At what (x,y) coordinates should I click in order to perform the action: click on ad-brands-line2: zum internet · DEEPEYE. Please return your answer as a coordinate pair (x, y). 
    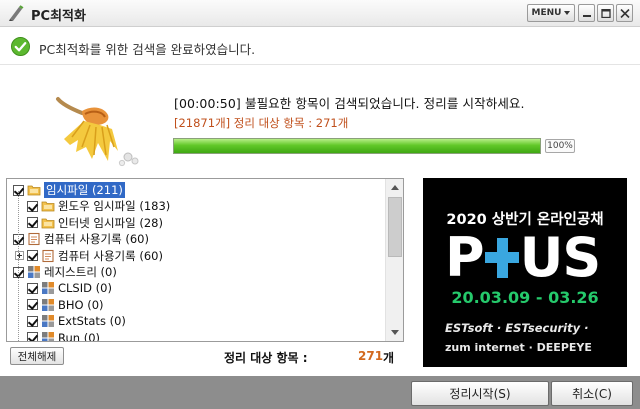
    Looking at the image, I should click on (518, 347).